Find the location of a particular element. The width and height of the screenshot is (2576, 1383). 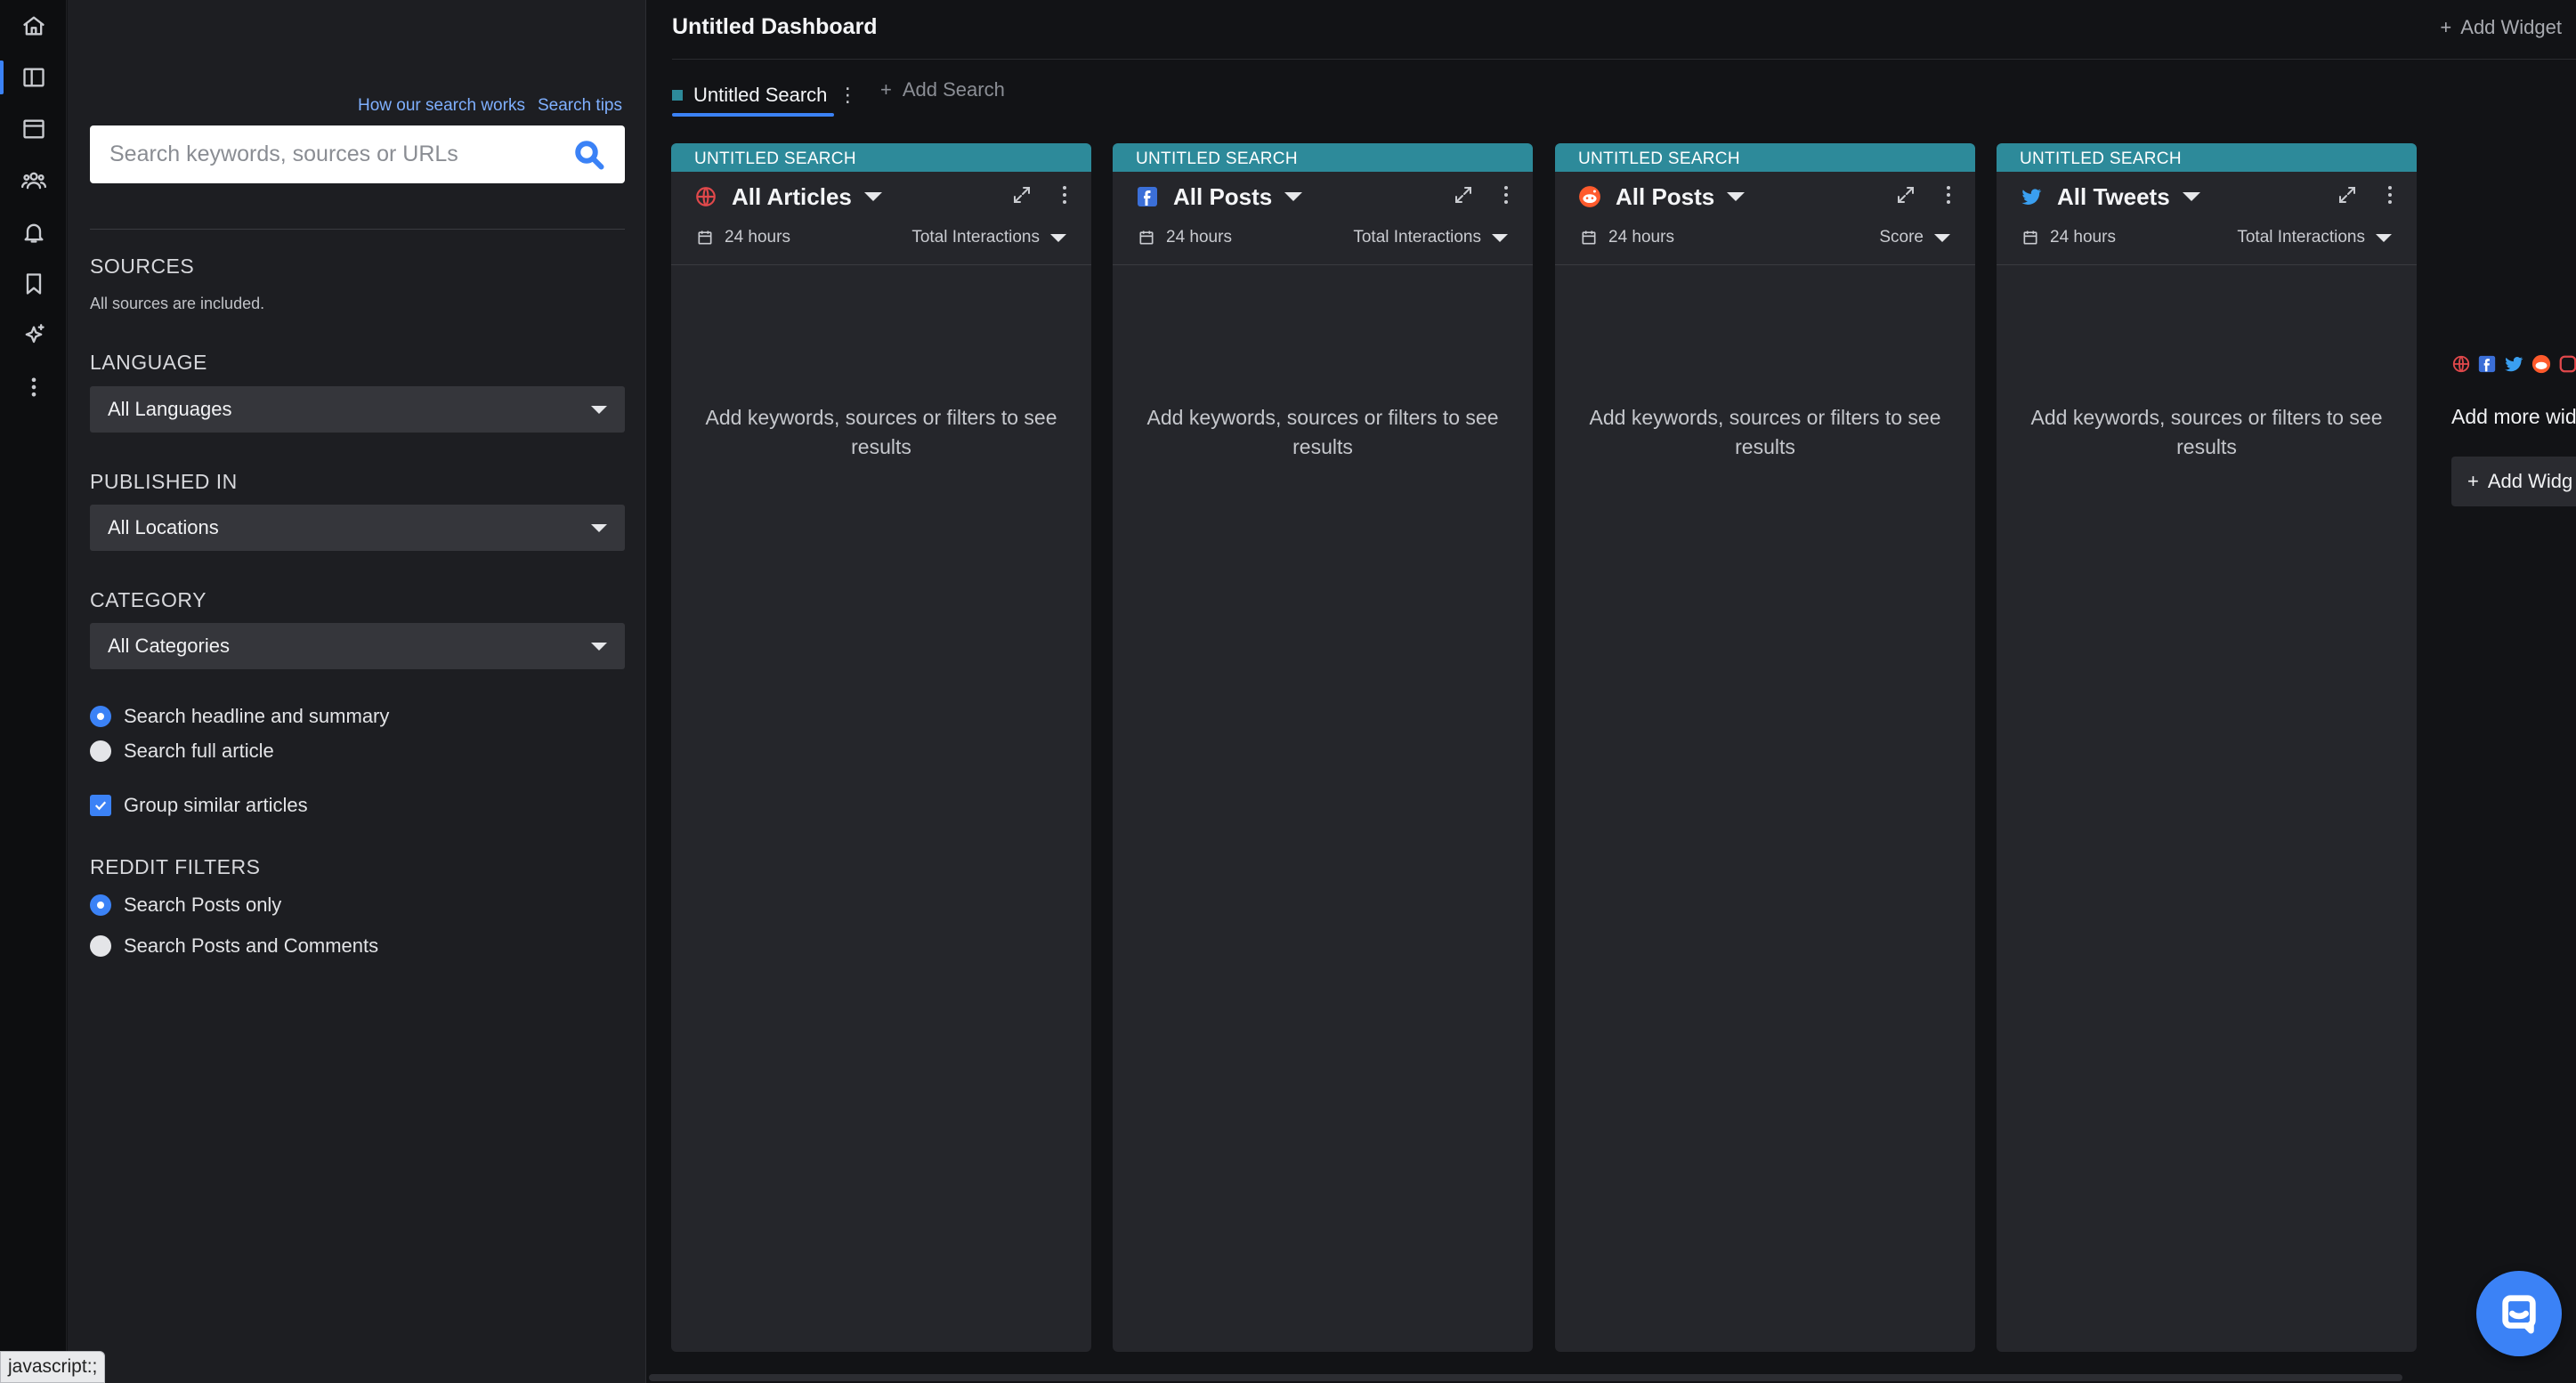

status-bar-url: javascript:; is located at coordinates (53, 1367).